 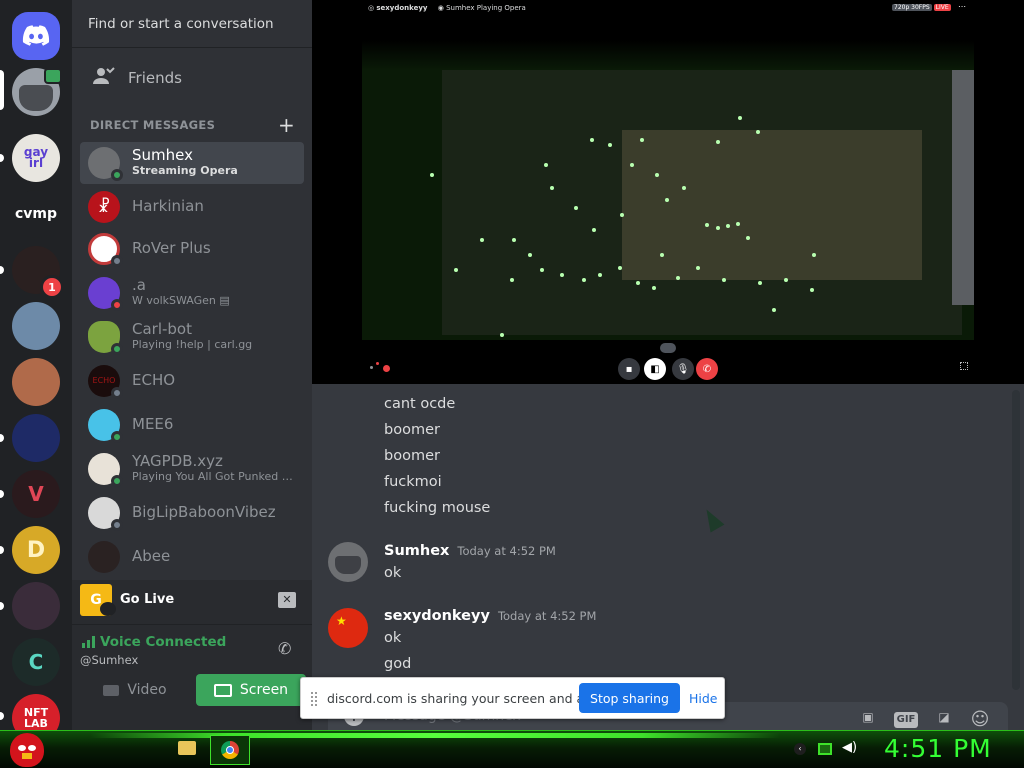 I want to click on chat-message-line: cant ocde, so click(x=420, y=404).